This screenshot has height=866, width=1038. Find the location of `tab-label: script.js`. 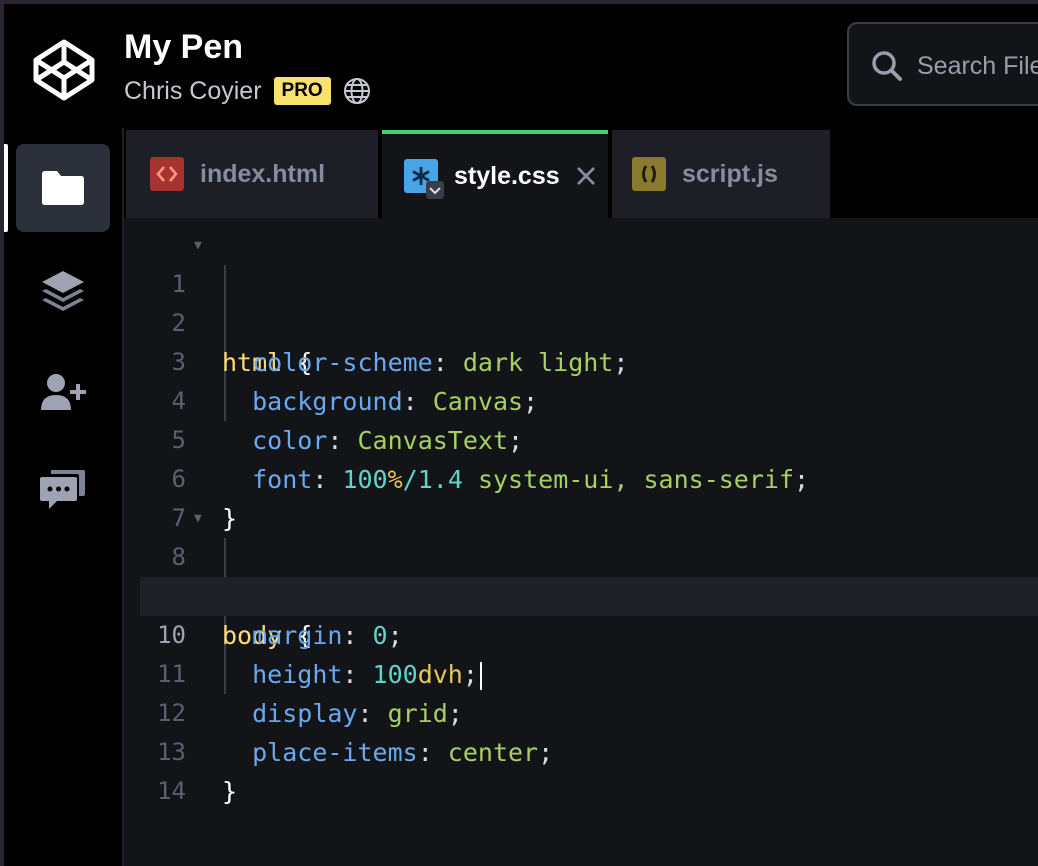

tab-label: script.js is located at coordinates (730, 173).